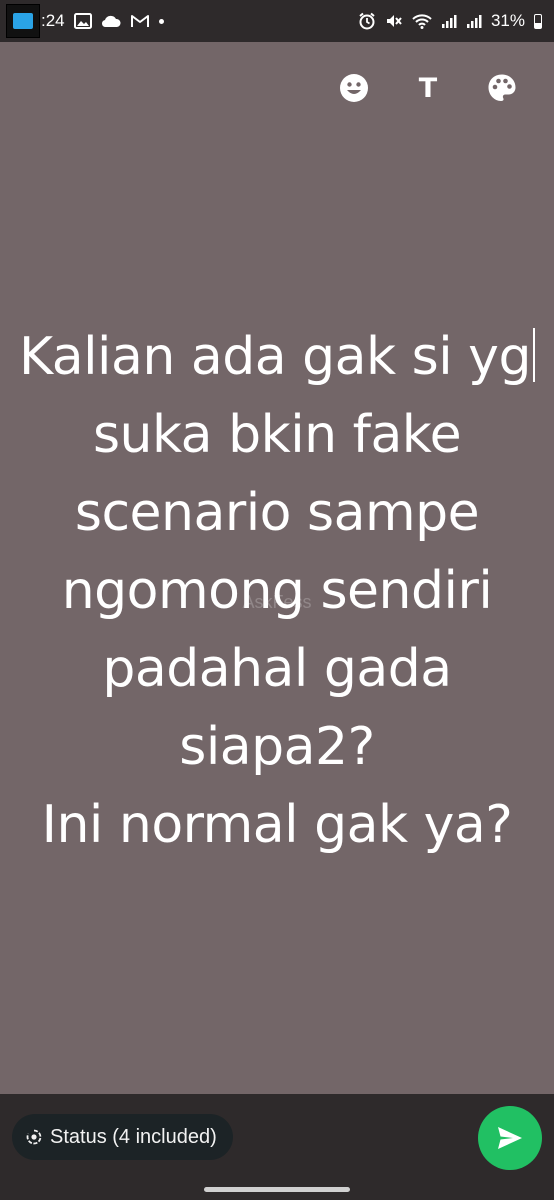 The height and width of the screenshot is (1200, 554). Describe the element at coordinates (111, 21) in the screenshot. I see `cloud-icon` at that location.